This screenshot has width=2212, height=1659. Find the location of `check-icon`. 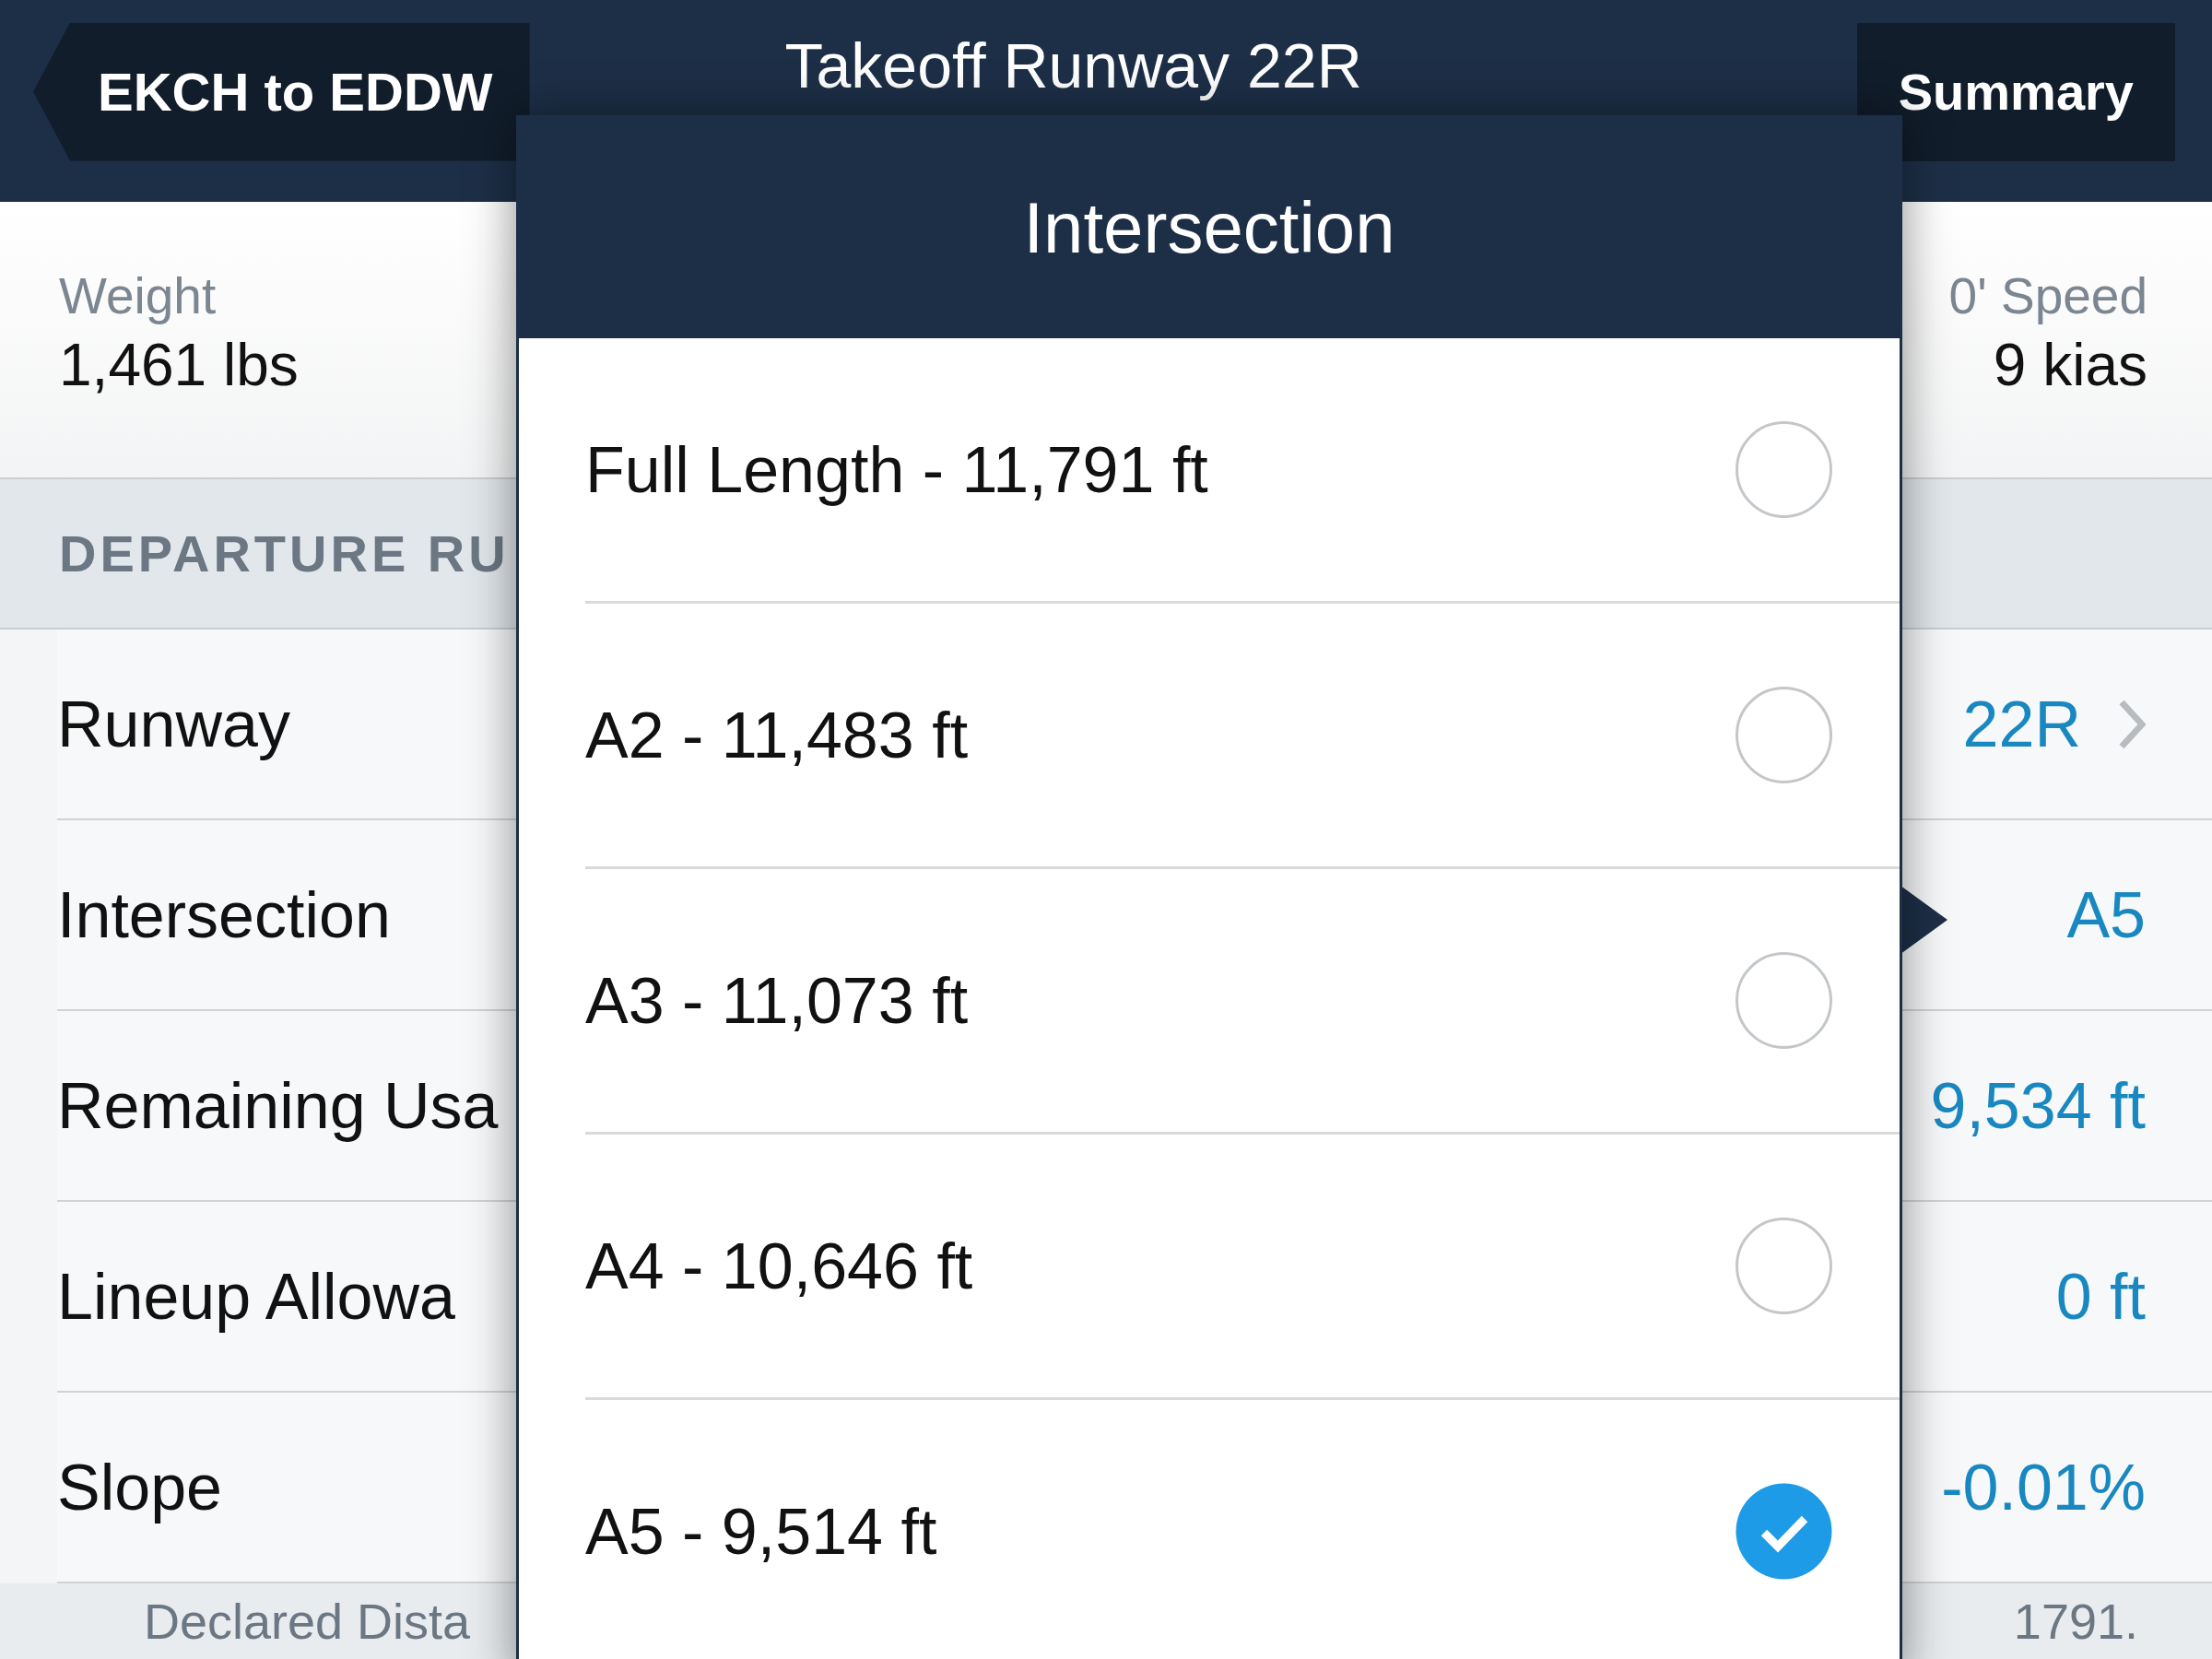

check-icon is located at coordinates (1784, 1531).